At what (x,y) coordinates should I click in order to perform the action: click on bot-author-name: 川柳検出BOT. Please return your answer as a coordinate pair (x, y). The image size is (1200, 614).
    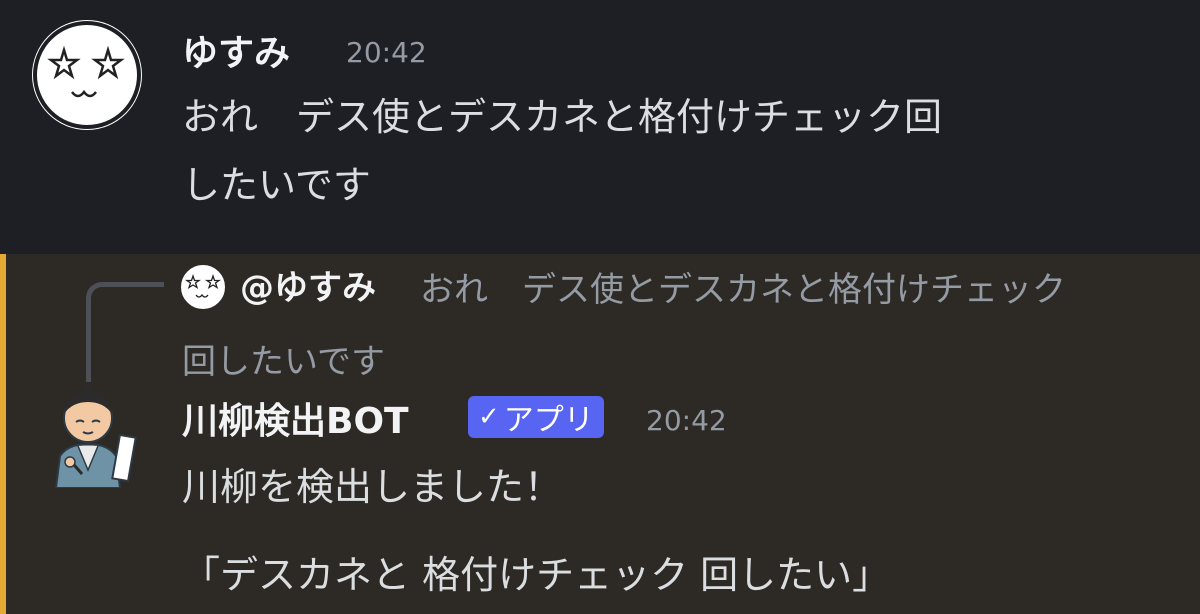
    Looking at the image, I should click on (295, 418).